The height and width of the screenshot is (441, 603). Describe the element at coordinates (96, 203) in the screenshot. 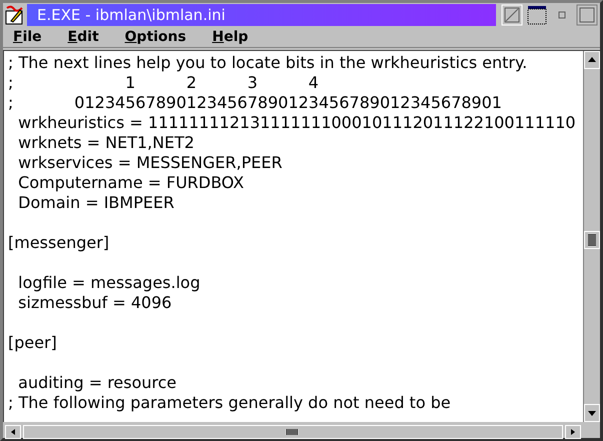

I see `code-line: Domain = IBMPEER` at that location.